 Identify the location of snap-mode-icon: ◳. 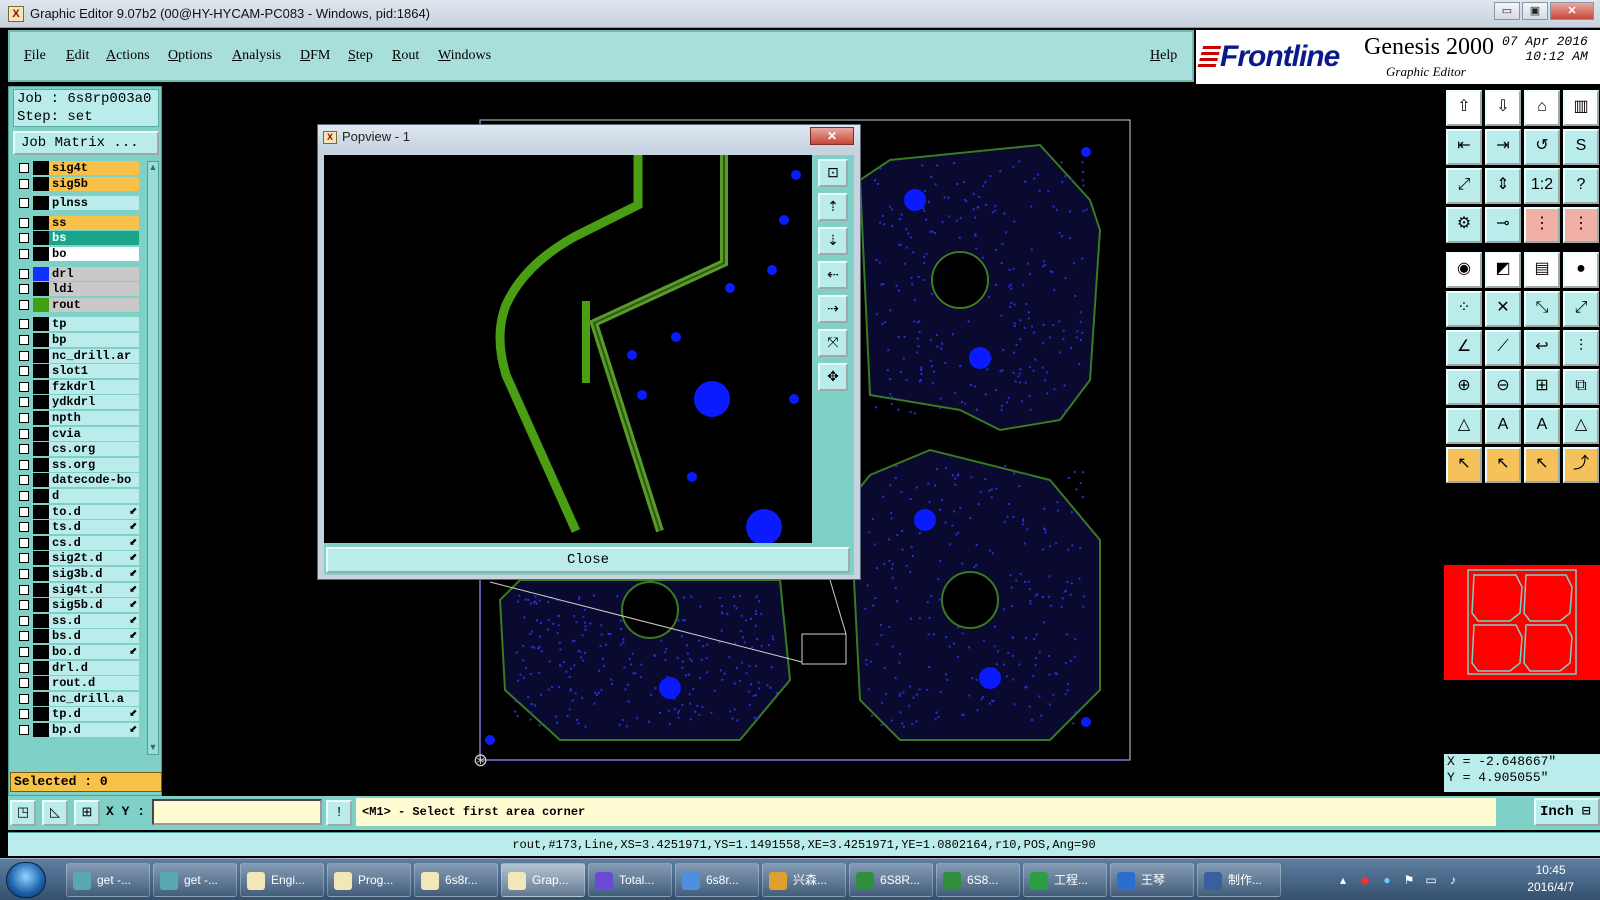
(23, 813).